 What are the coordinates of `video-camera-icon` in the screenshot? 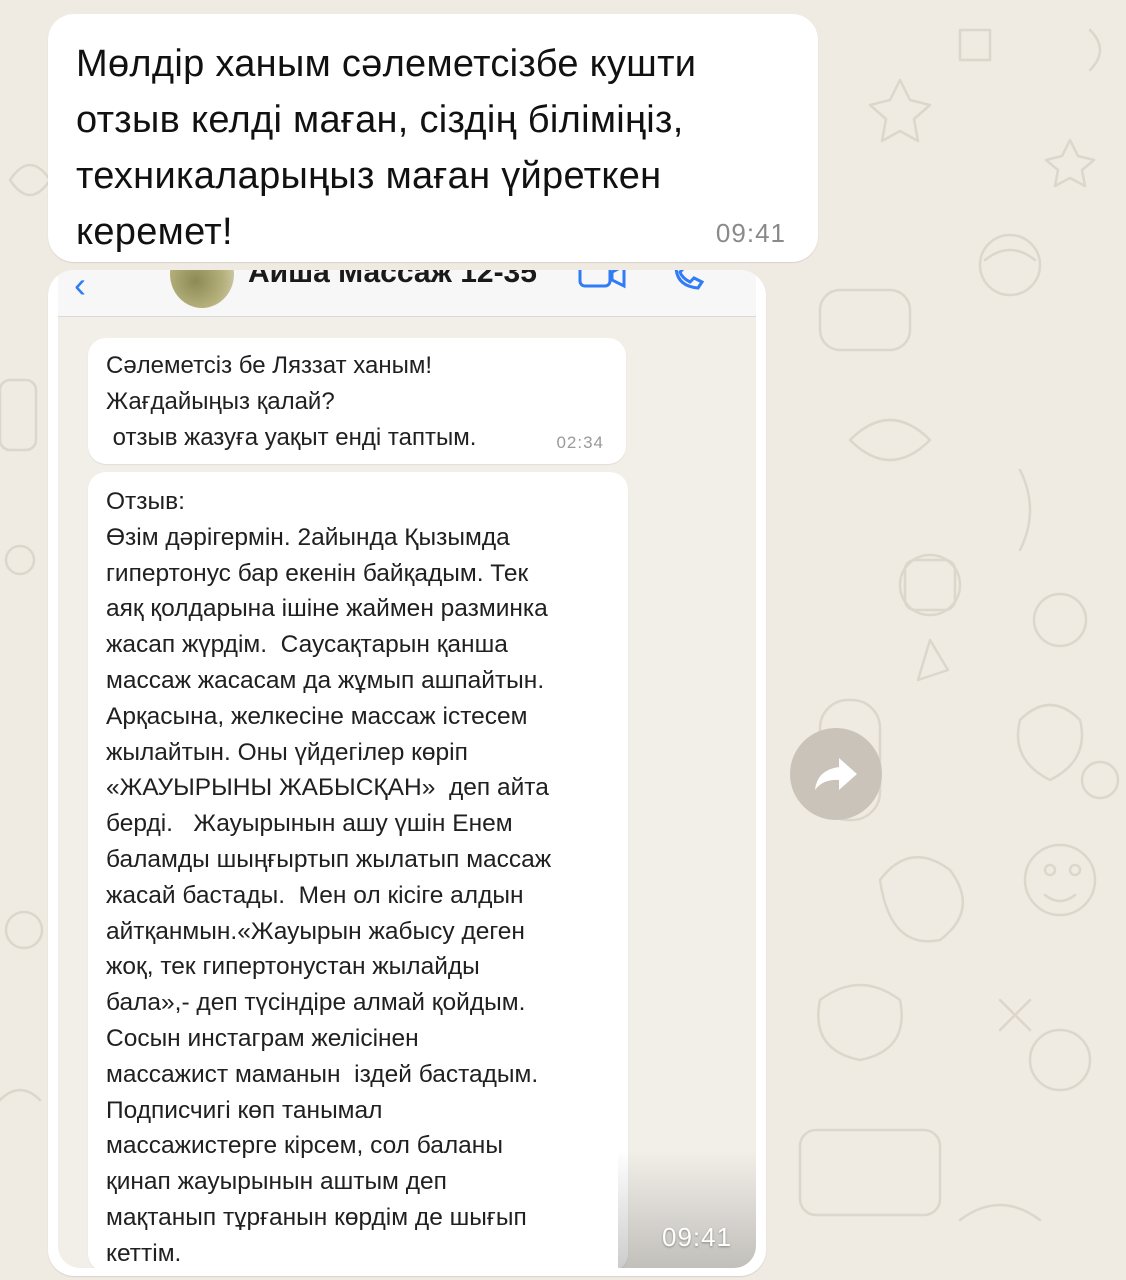 It's located at (602, 279).